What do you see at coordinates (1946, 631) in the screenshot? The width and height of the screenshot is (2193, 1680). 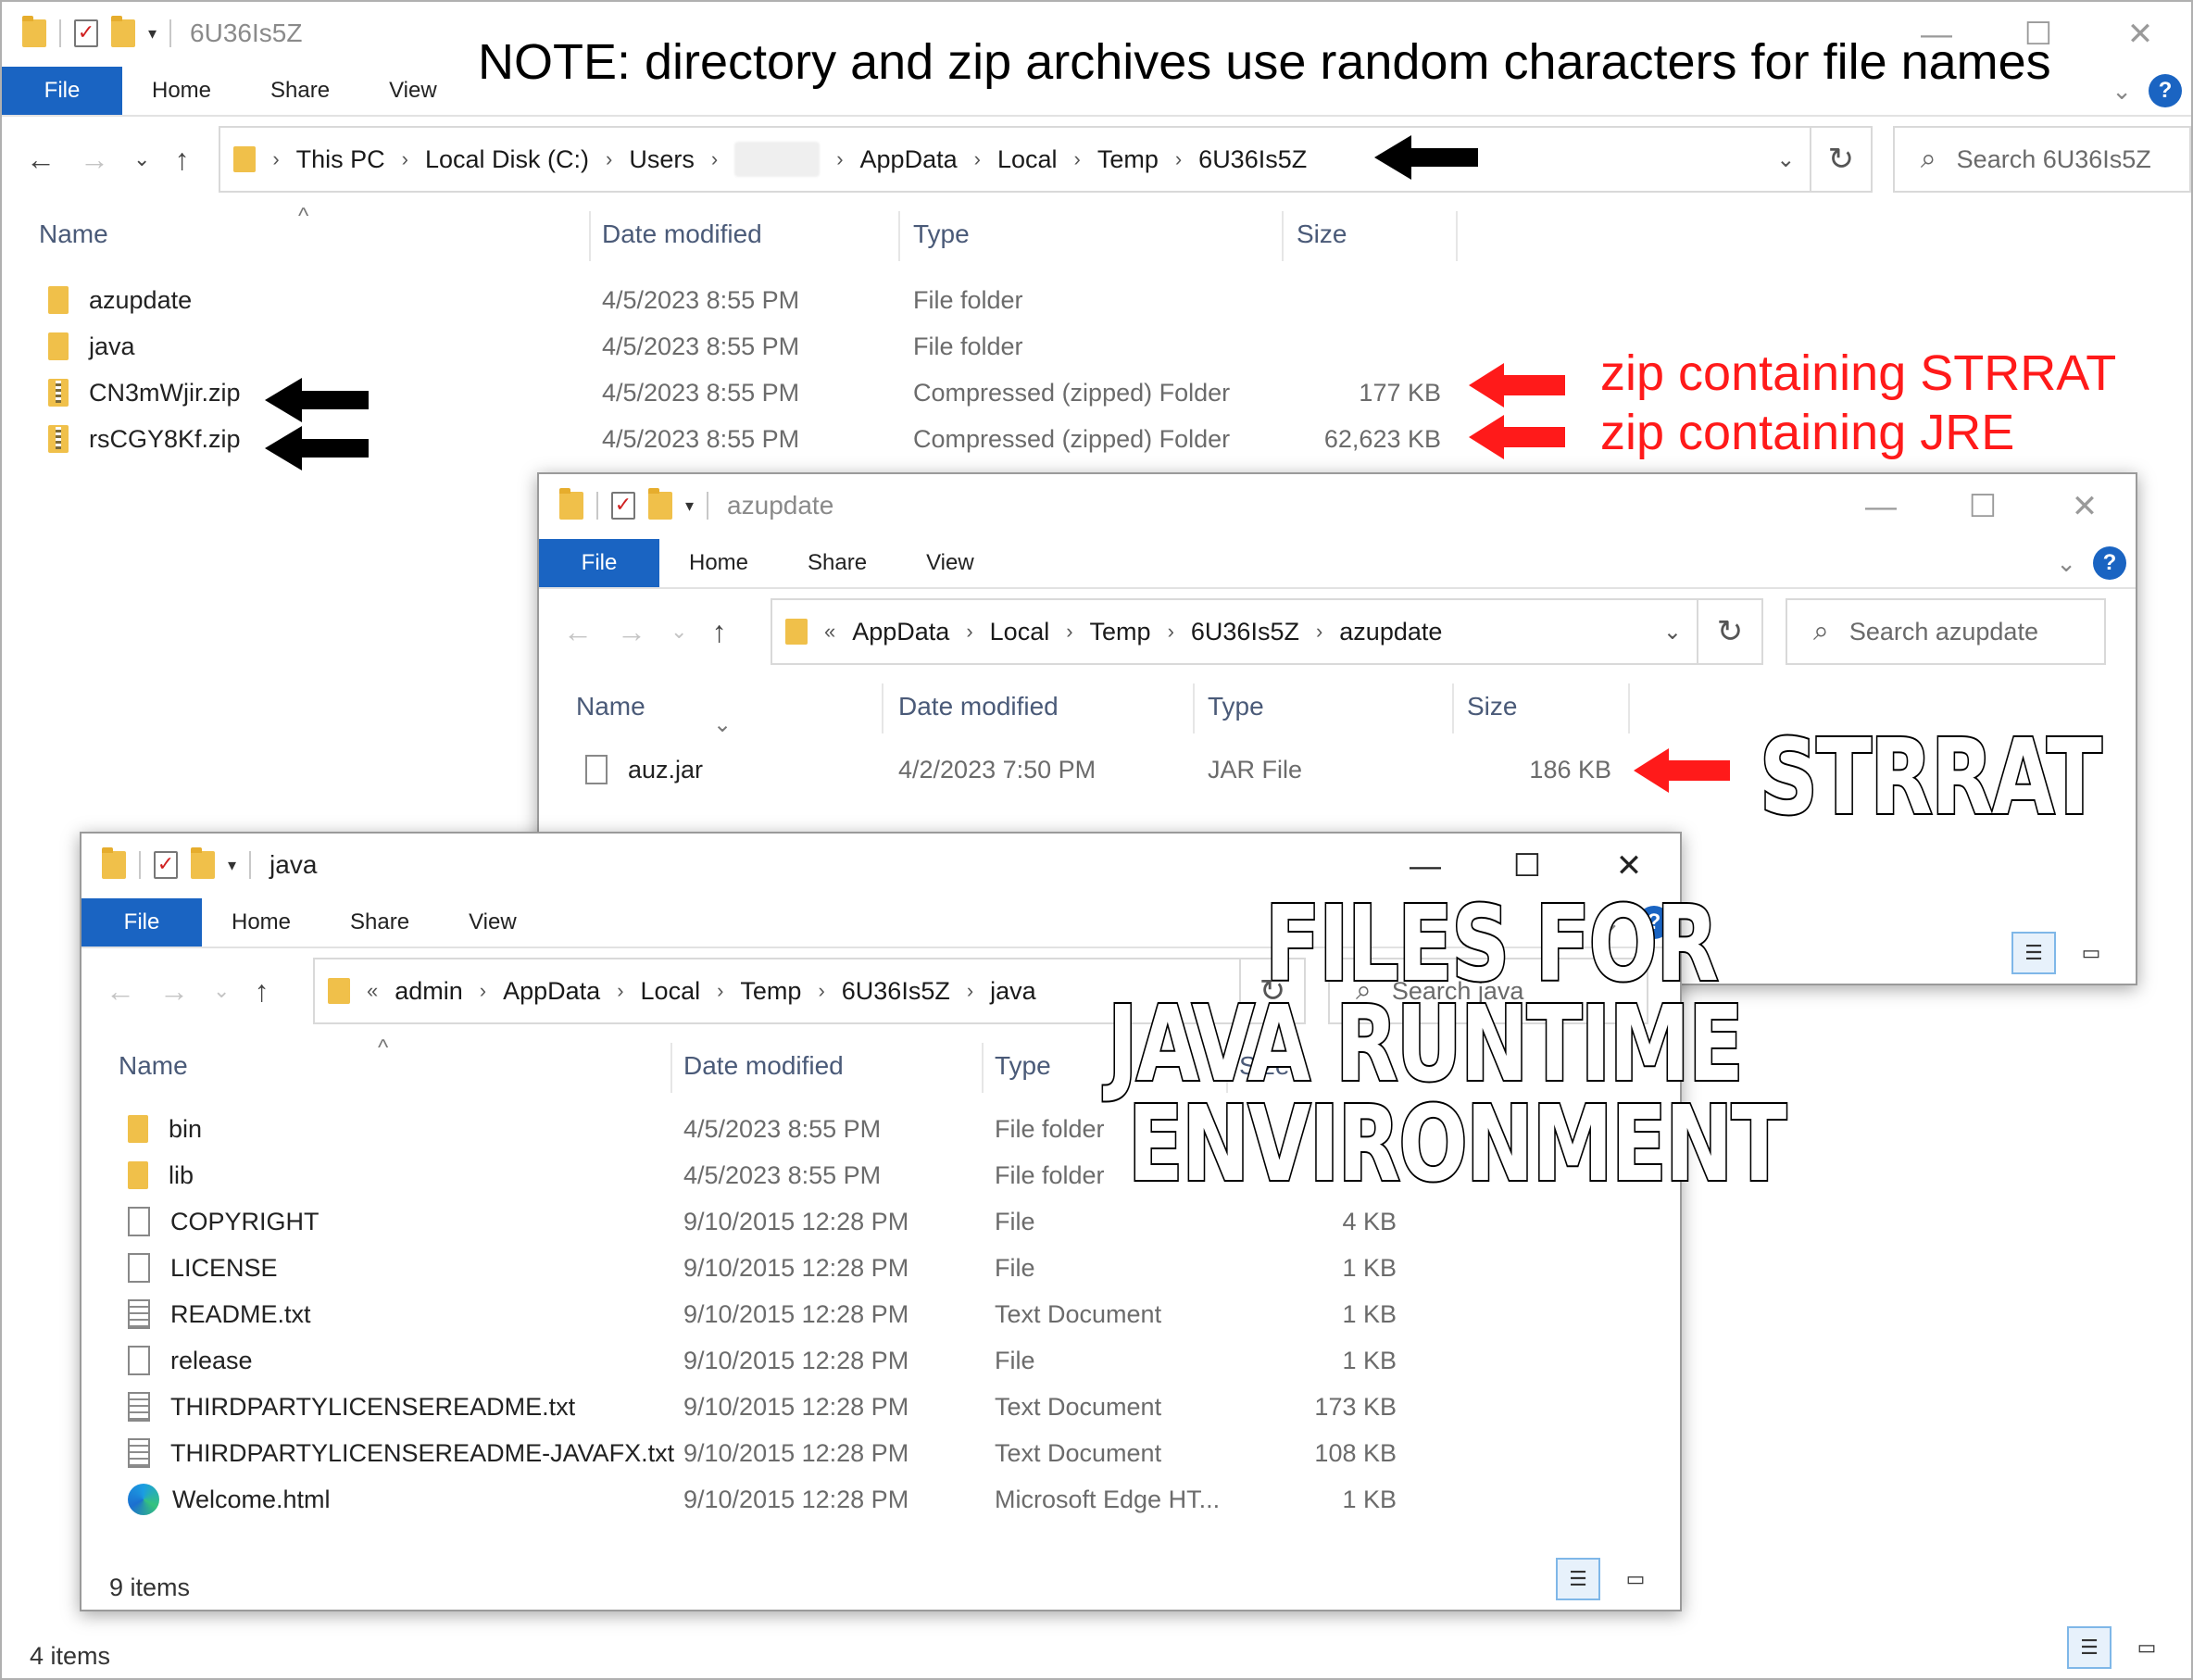 I see `search-input: ⌕ Search azupdate` at bounding box center [1946, 631].